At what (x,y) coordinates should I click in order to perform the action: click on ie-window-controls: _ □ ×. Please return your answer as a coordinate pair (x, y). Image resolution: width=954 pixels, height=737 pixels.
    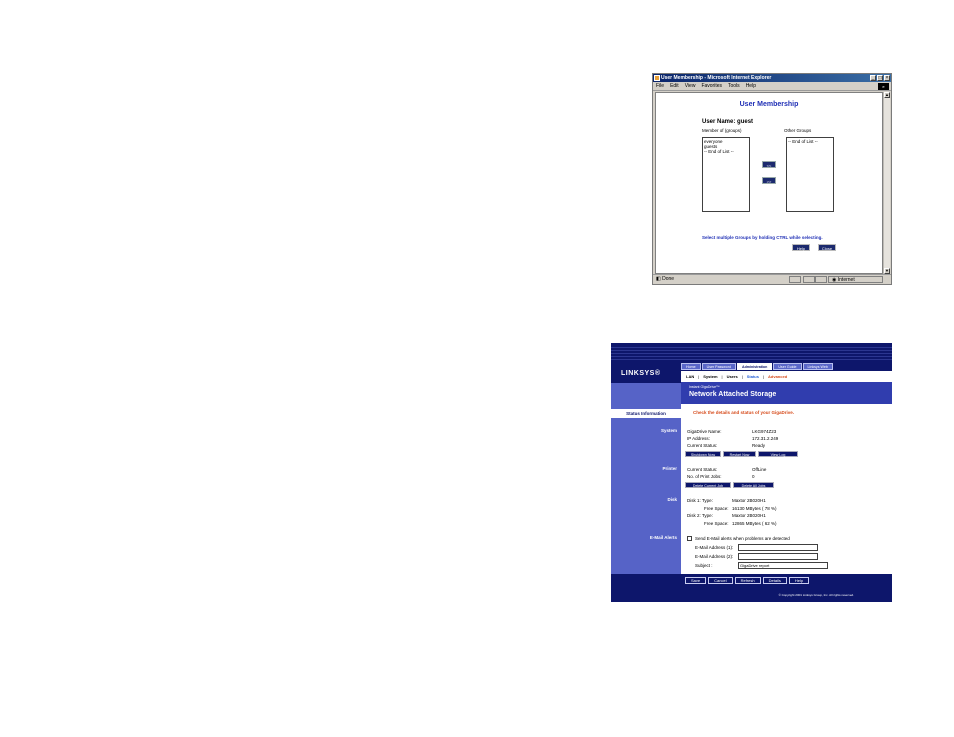
    Looking at the image, I should click on (880, 78).